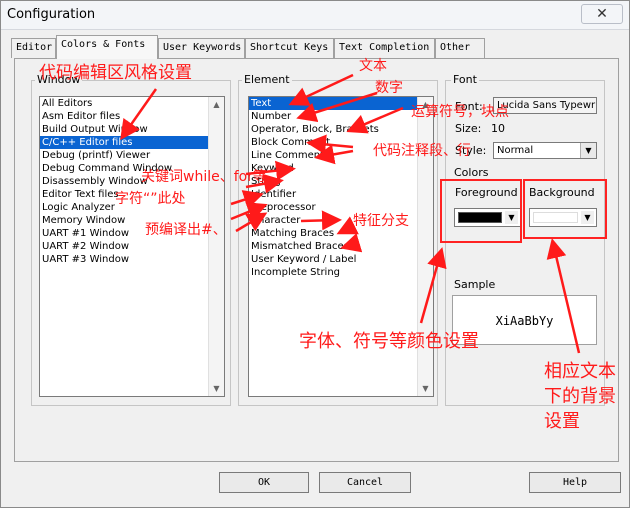 The image size is (630, 509). Describe the element at coordinates (341, 272) in the screenshot. I see `element-list-item: Incomplete String` at that location.